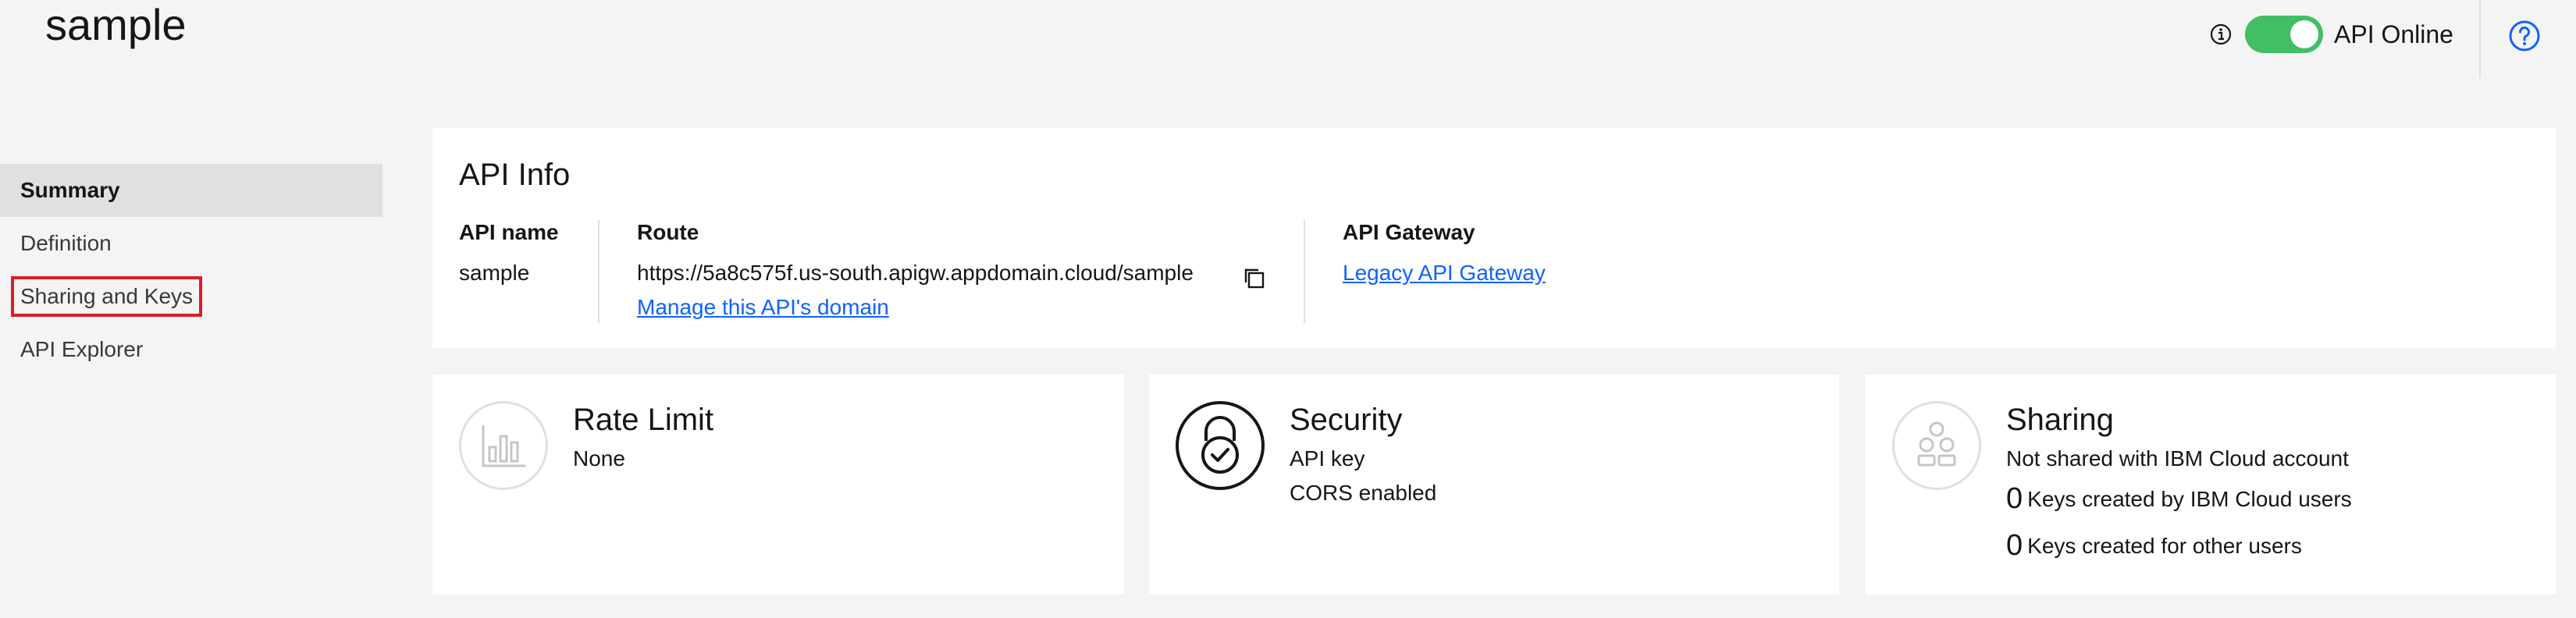 This screenshot has height=618, width=2576. I want to click on sidebar-item-label: Summary, so click(70, 190).